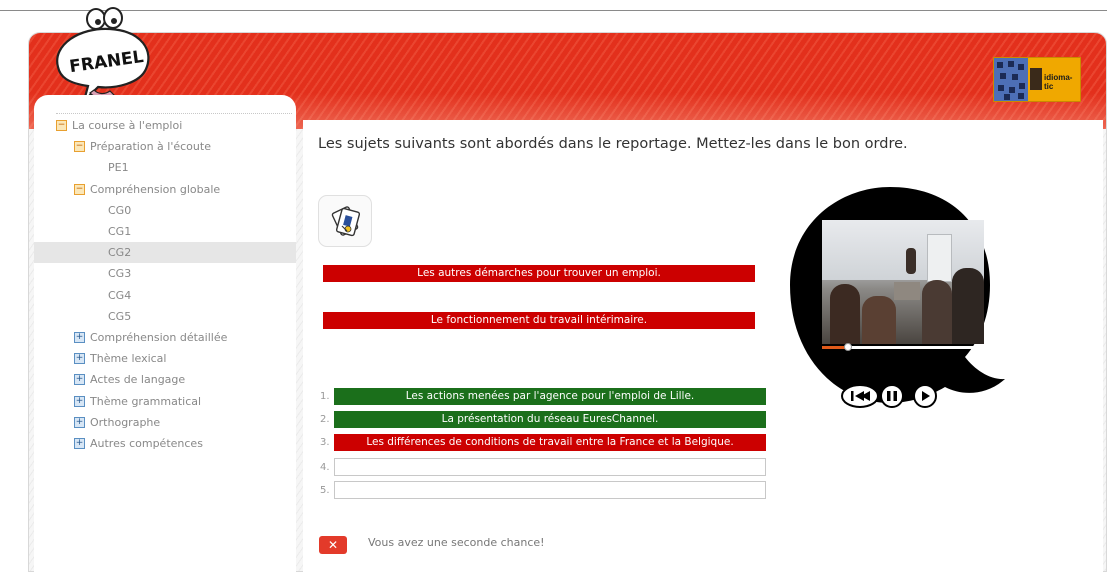  I want to click on sidebar-item-autres-competences: + Autres compétences, so click(165, 443).